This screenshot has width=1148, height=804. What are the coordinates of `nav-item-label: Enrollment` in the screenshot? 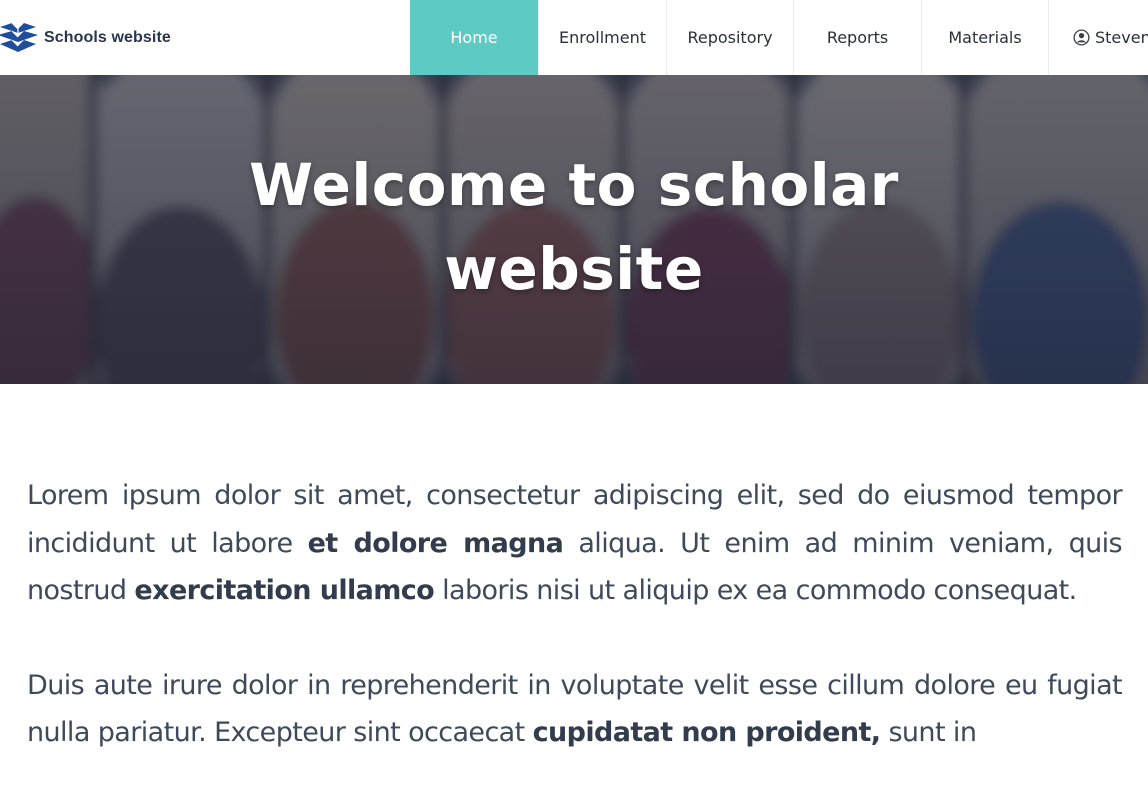 It's located at (602, 37).